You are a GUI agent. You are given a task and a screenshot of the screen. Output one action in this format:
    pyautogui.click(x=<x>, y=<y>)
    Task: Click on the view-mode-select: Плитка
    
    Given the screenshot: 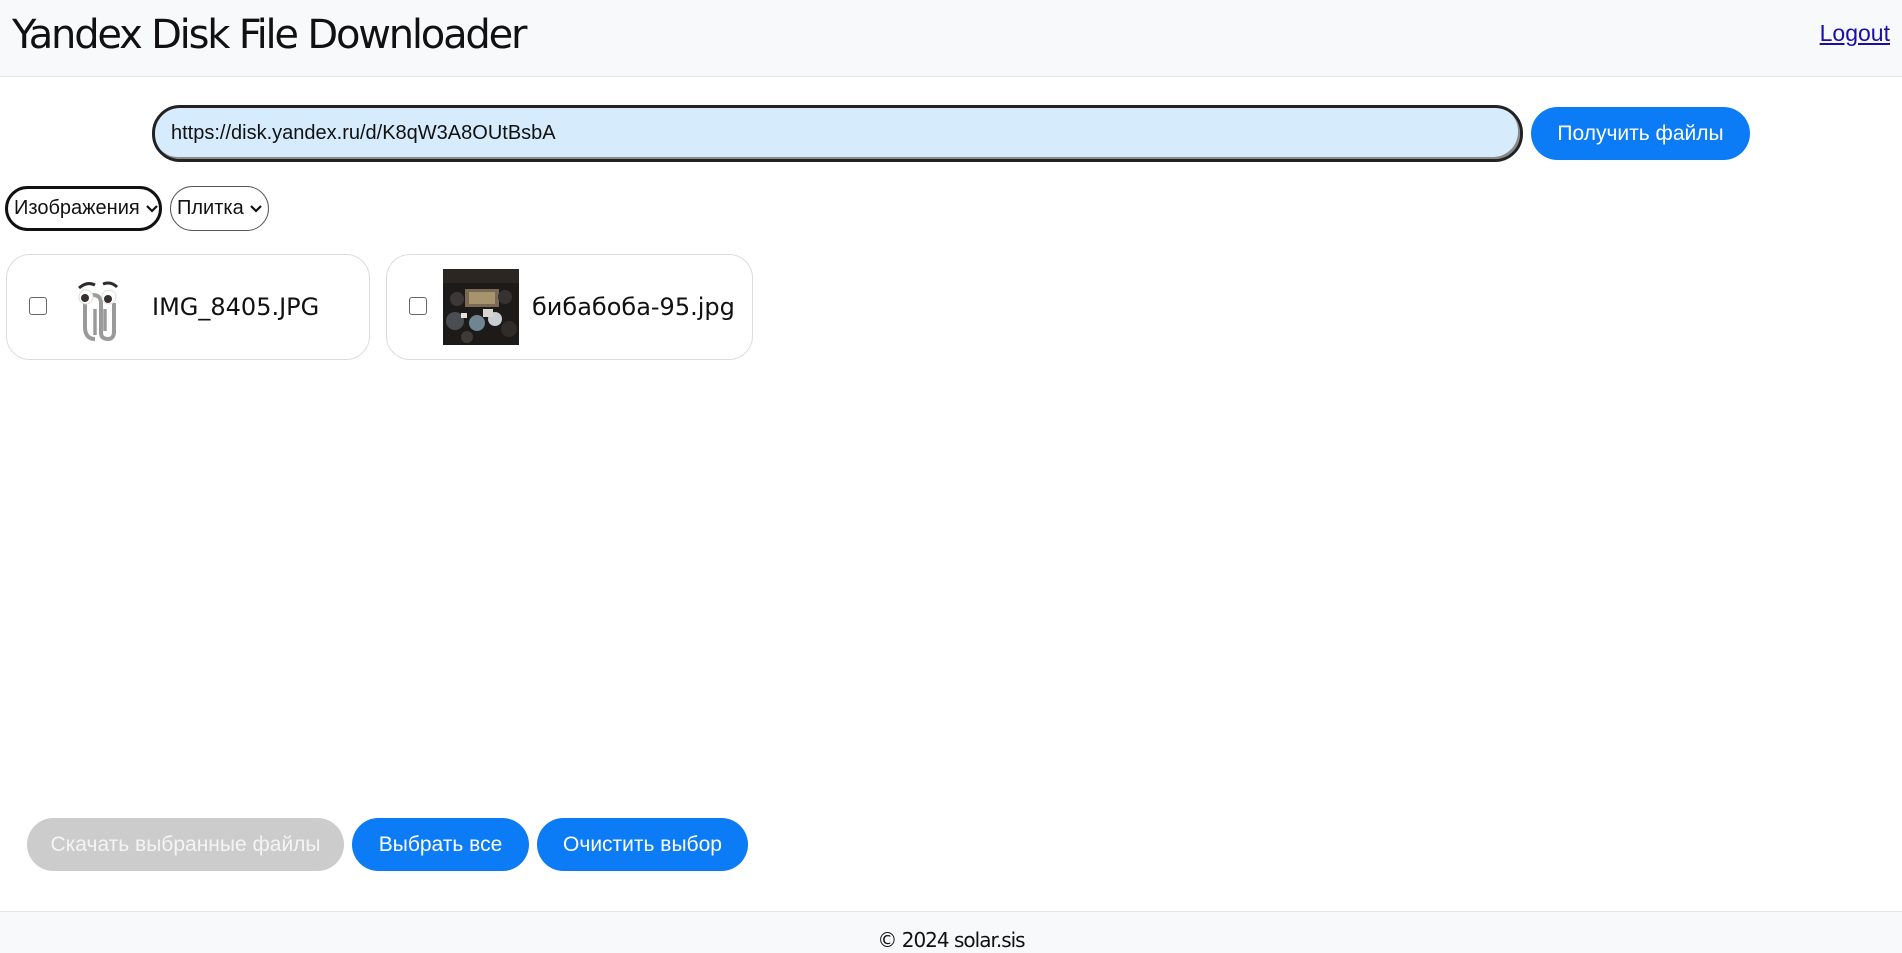 What is the action you would take?
    pyautogui.click(x=219, y=208)
    